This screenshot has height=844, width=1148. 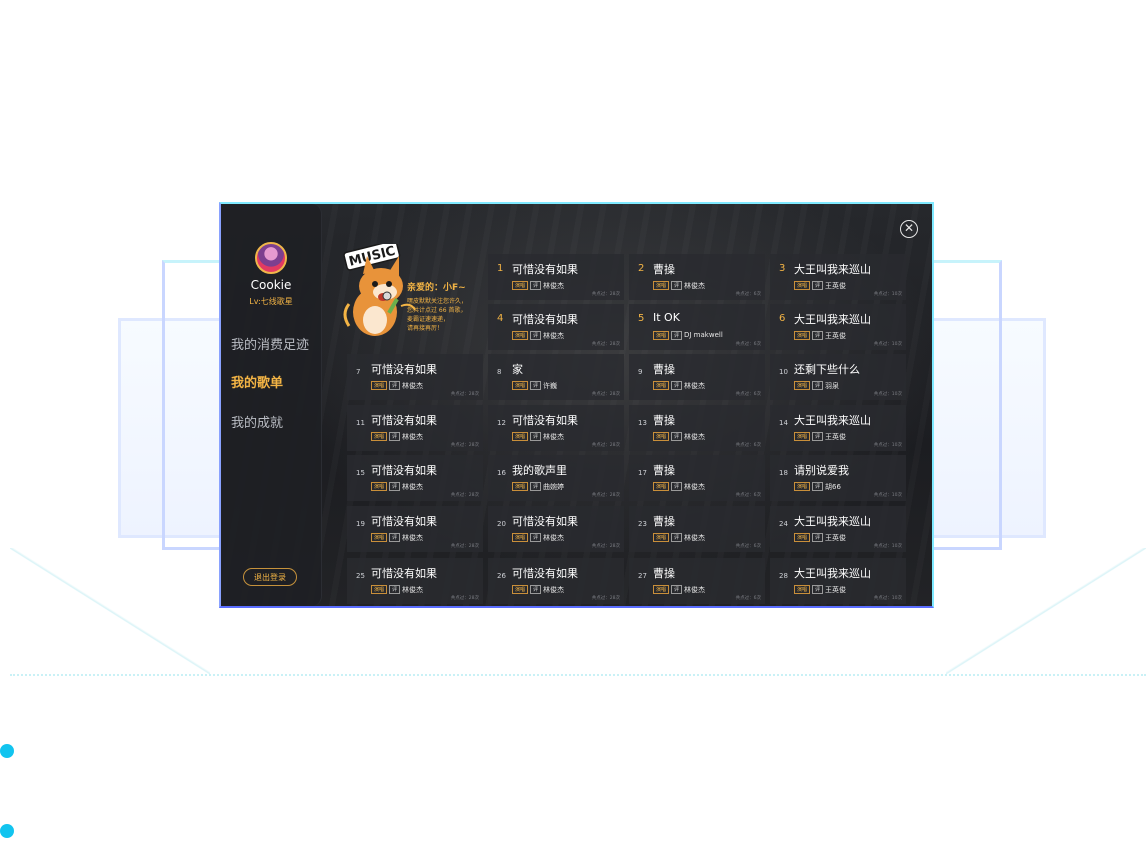 I want to click on song-card: 13 曹操 演唱评林俊杰 共点过：6次, so click(x=697, y=428).